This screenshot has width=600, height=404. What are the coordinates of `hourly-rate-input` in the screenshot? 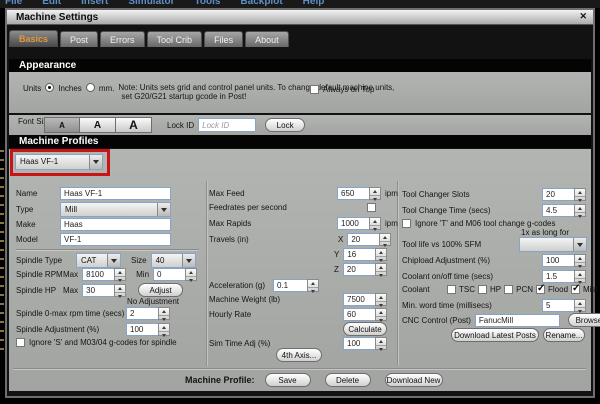 It's located at (359, 314).